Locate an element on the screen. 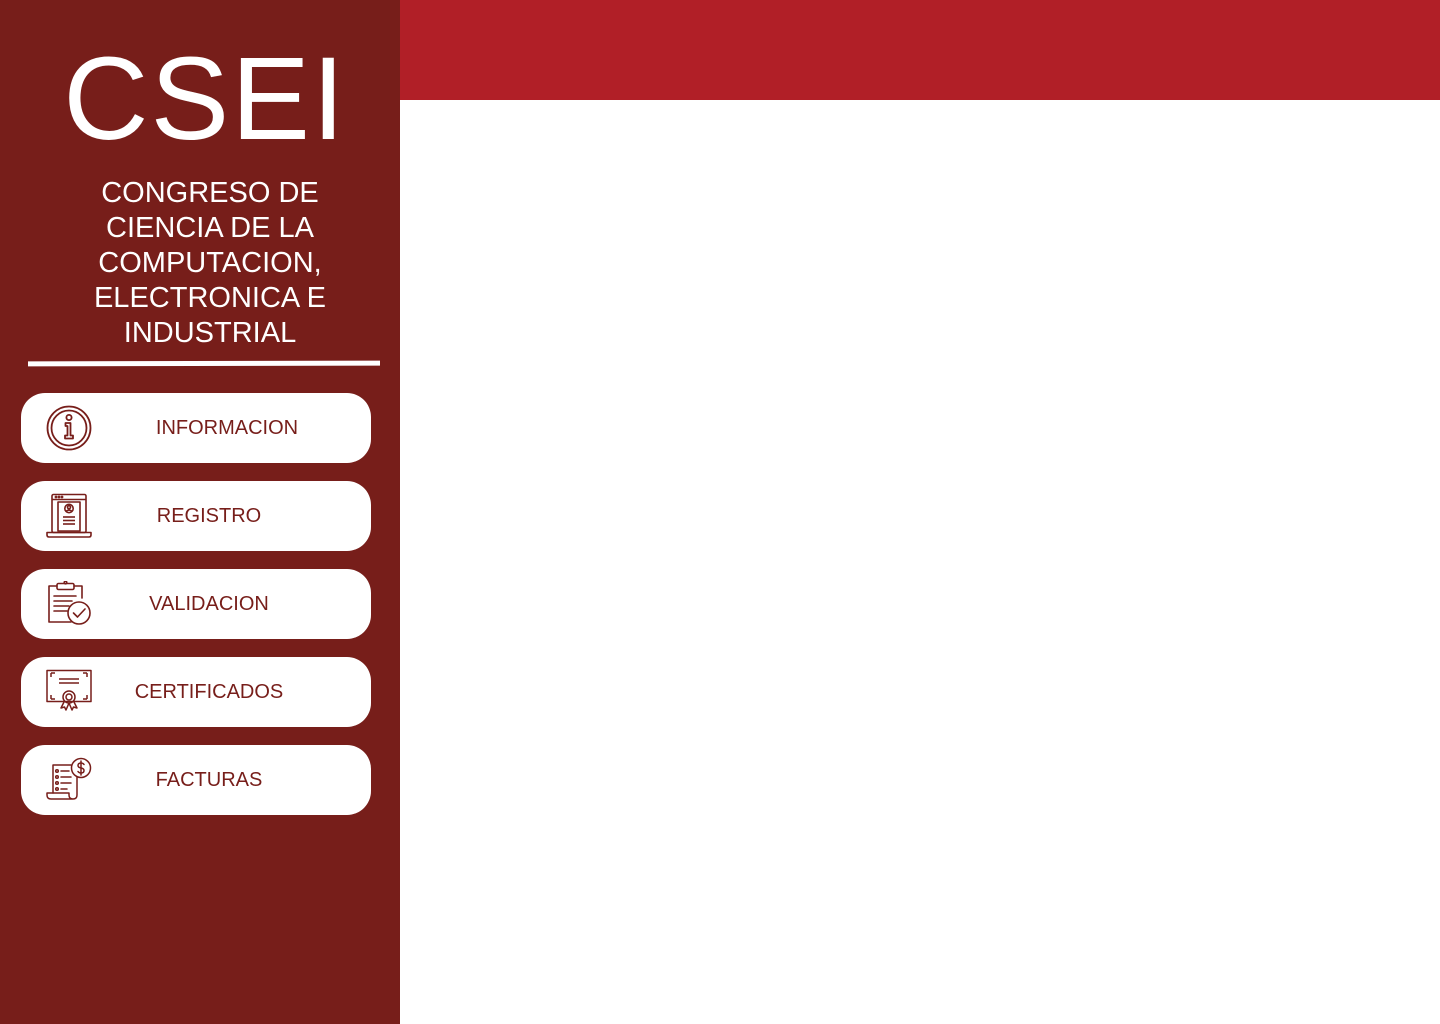 The height and width of the screenshot is (1024, 1440). sidebar-item-registro: REGISTRO is located at coordinates (196, 516).